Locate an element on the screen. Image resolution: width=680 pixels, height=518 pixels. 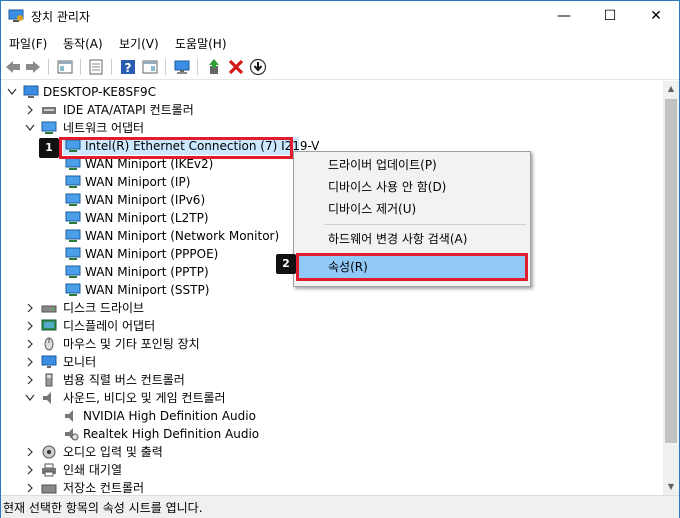
tree-node-mice: 마우스 및 기타 포인팅 장치 is located at coordinates (201, 344).